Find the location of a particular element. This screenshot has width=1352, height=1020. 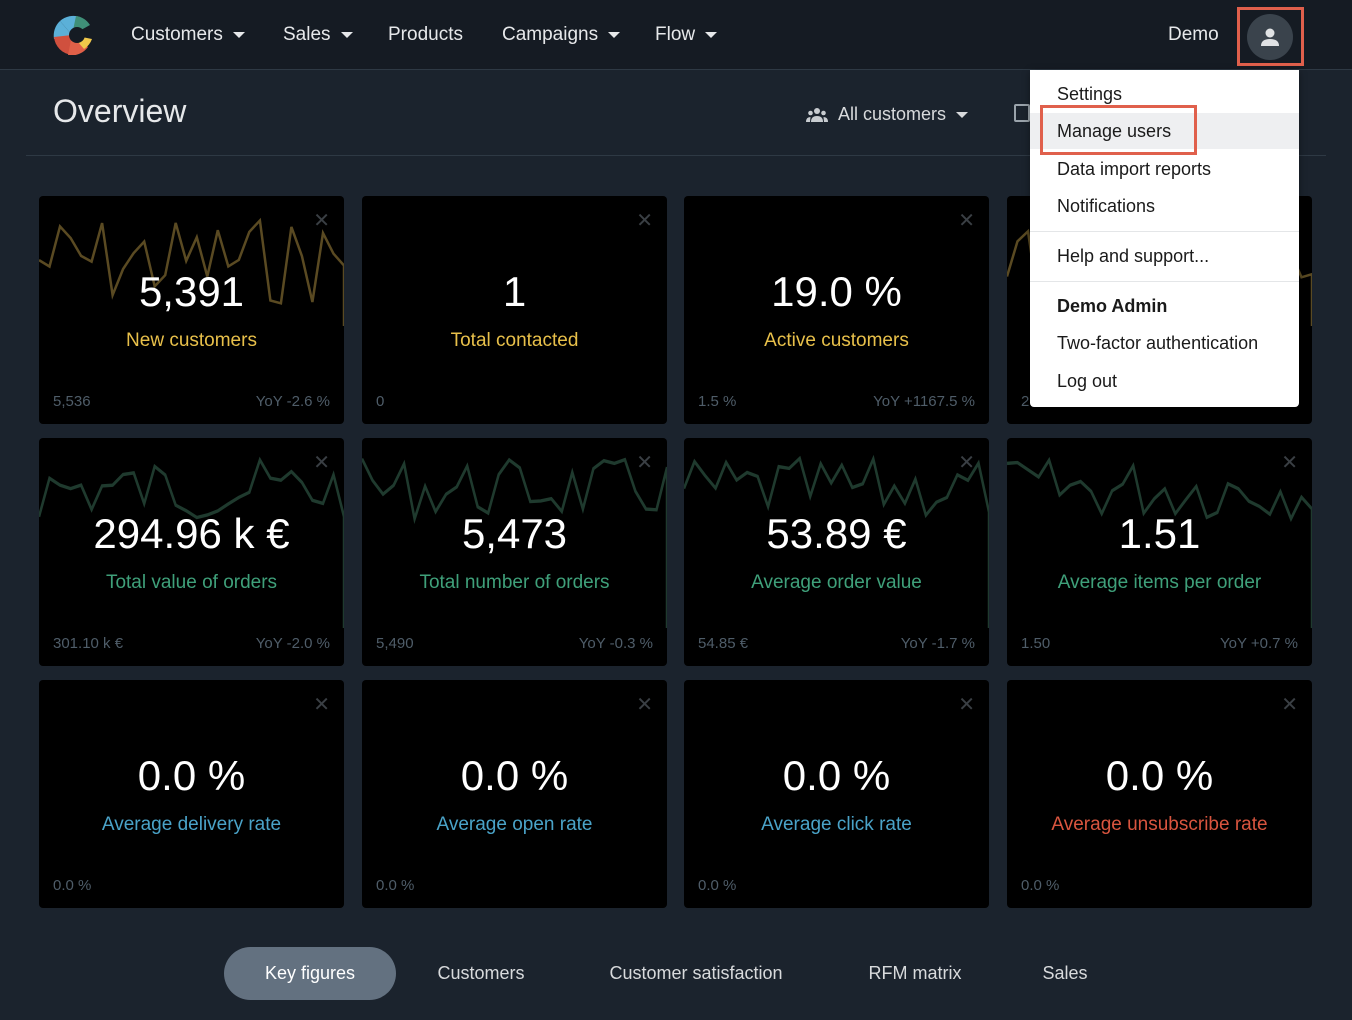

kpi-previous-value: 54.85 € is located at coordinates (723, 643).